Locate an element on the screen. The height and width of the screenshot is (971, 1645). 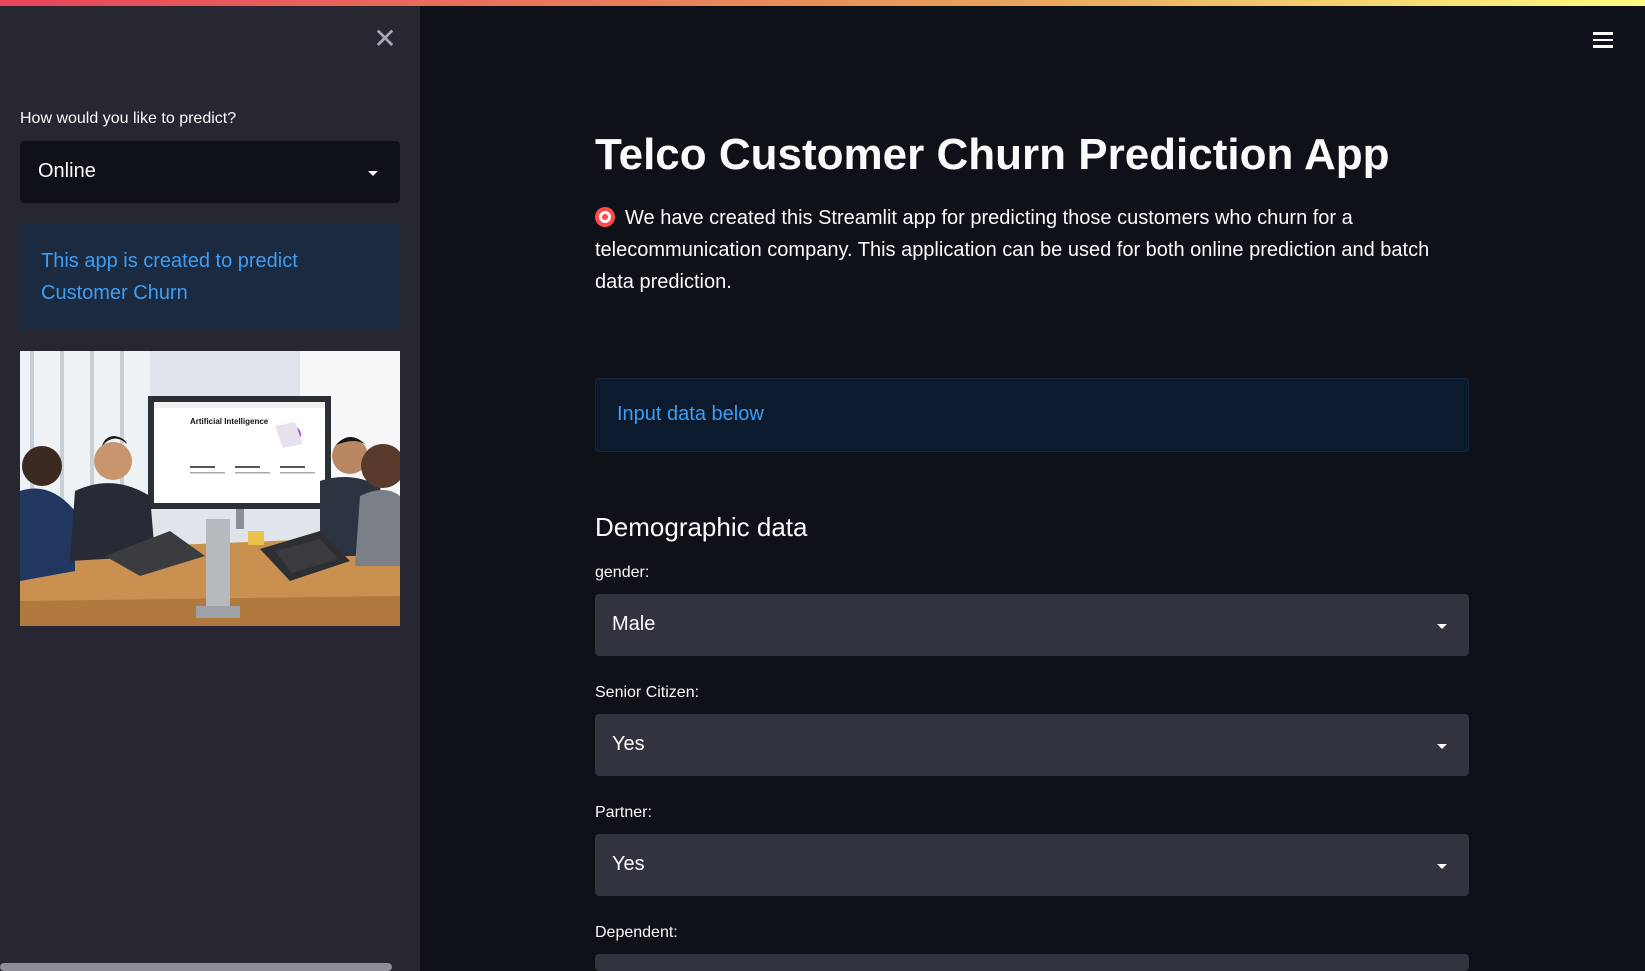
senior-citizen-select: Yes is located at coordinates (1032, 745).